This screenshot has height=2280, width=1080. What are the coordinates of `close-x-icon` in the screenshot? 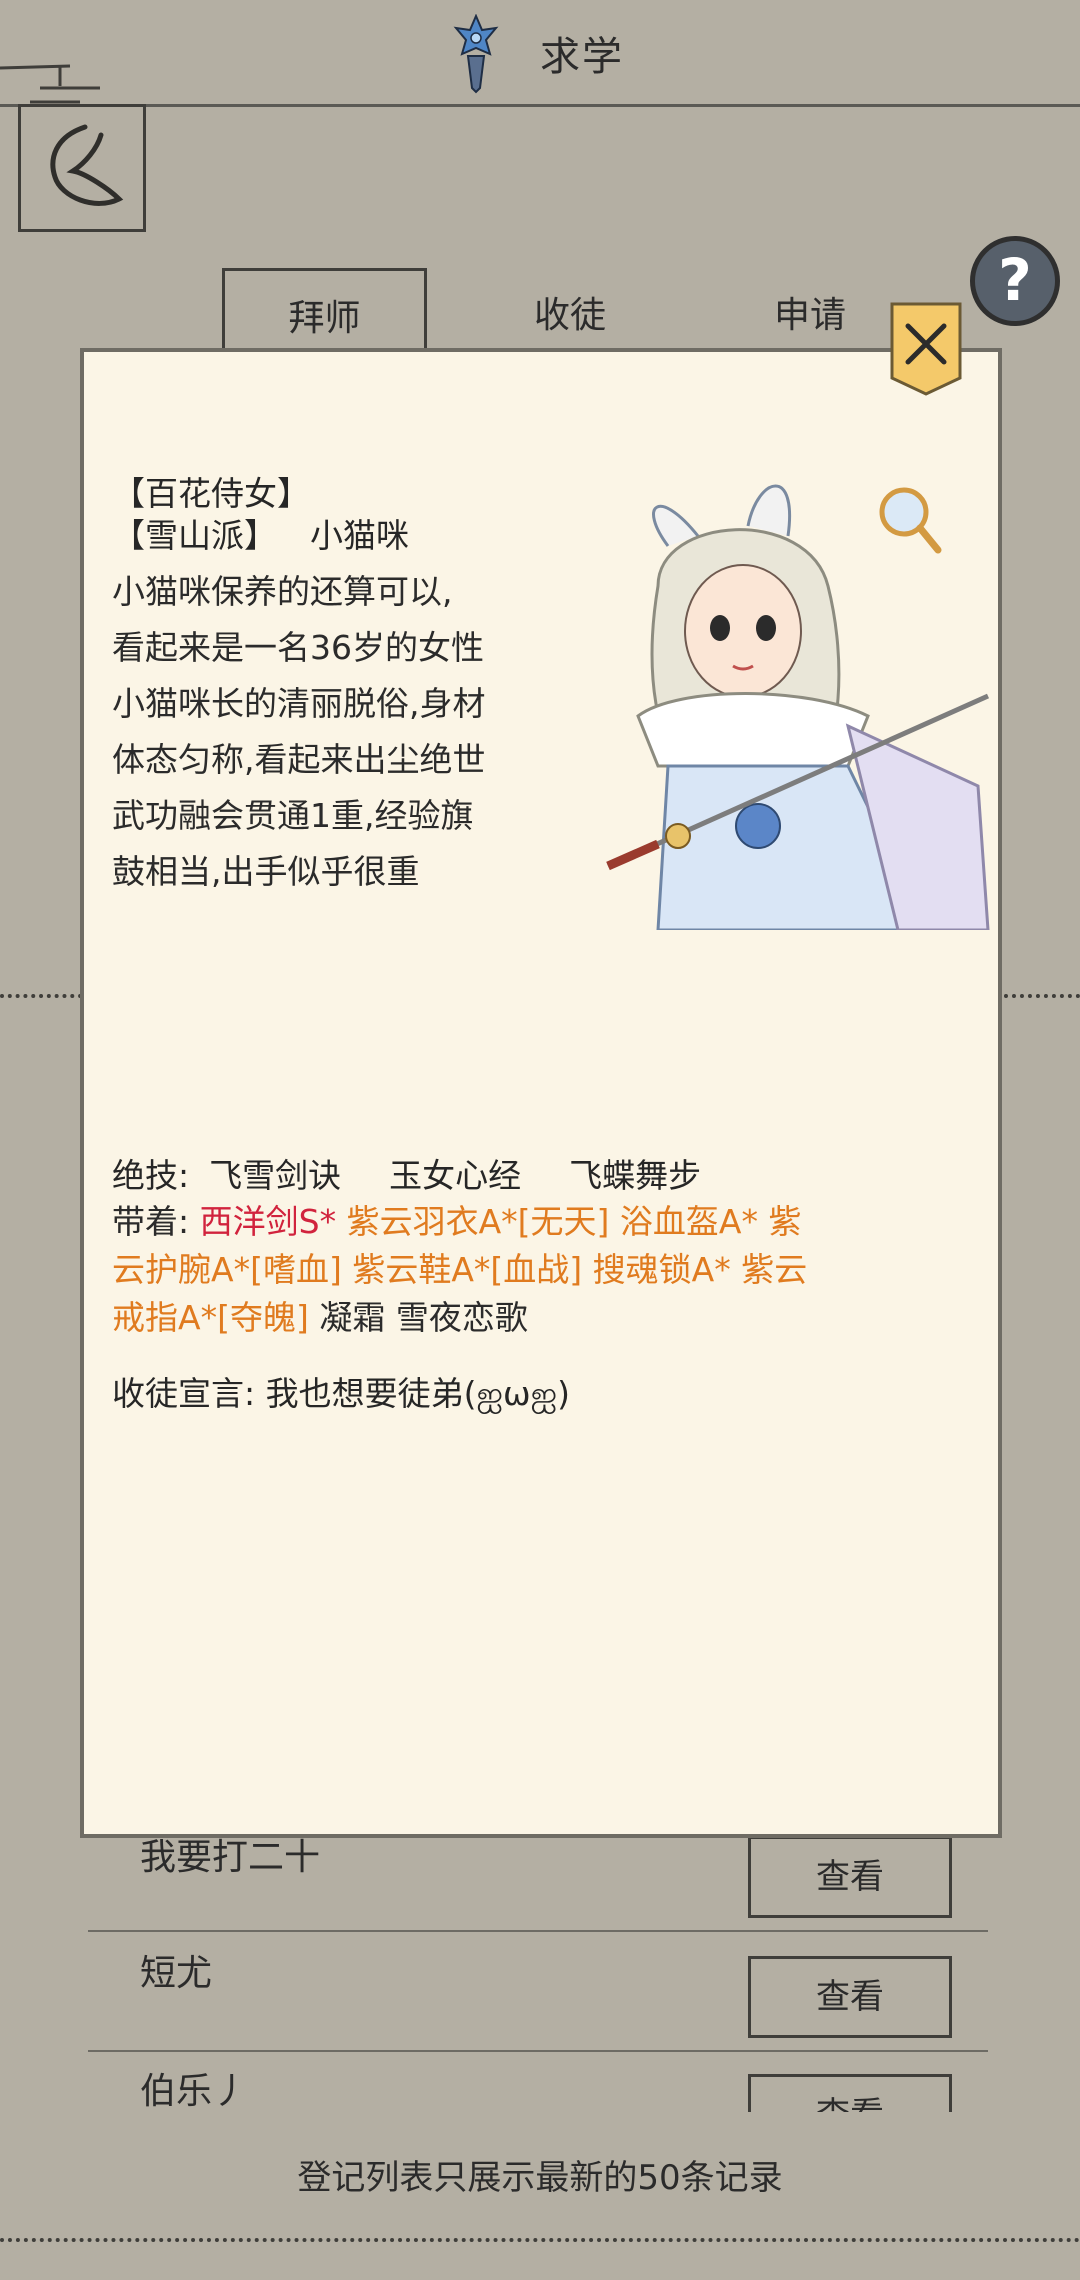 It's located at (926, 349).